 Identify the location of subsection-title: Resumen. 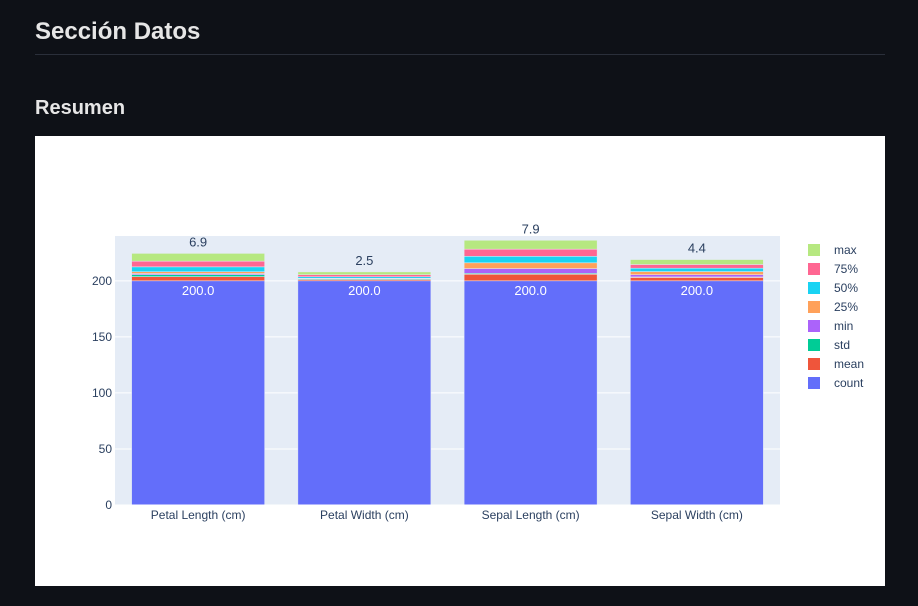
(80, 108).